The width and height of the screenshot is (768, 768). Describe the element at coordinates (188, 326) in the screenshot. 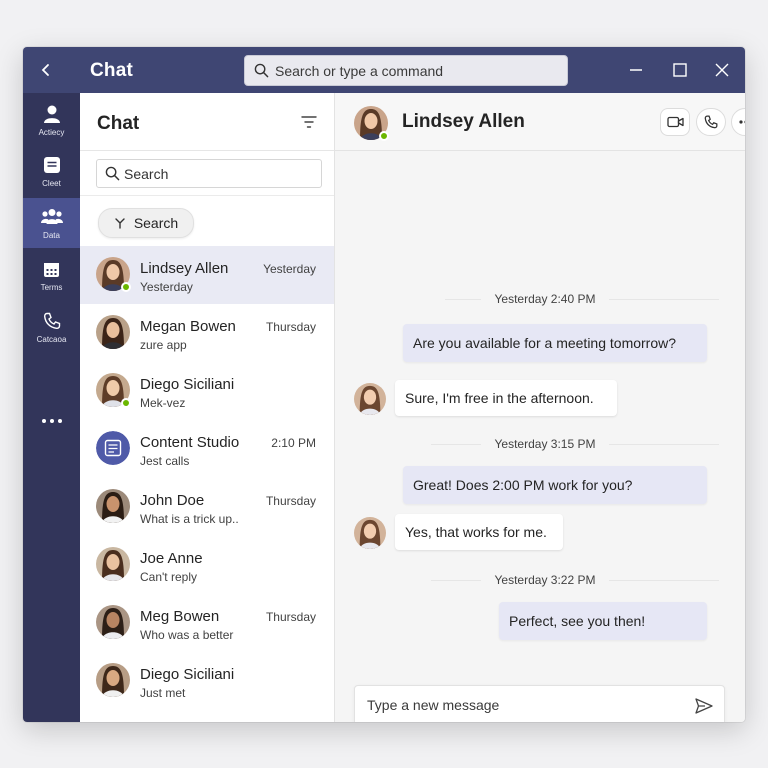

I see `chat-name: Megan Bowen` at that location.